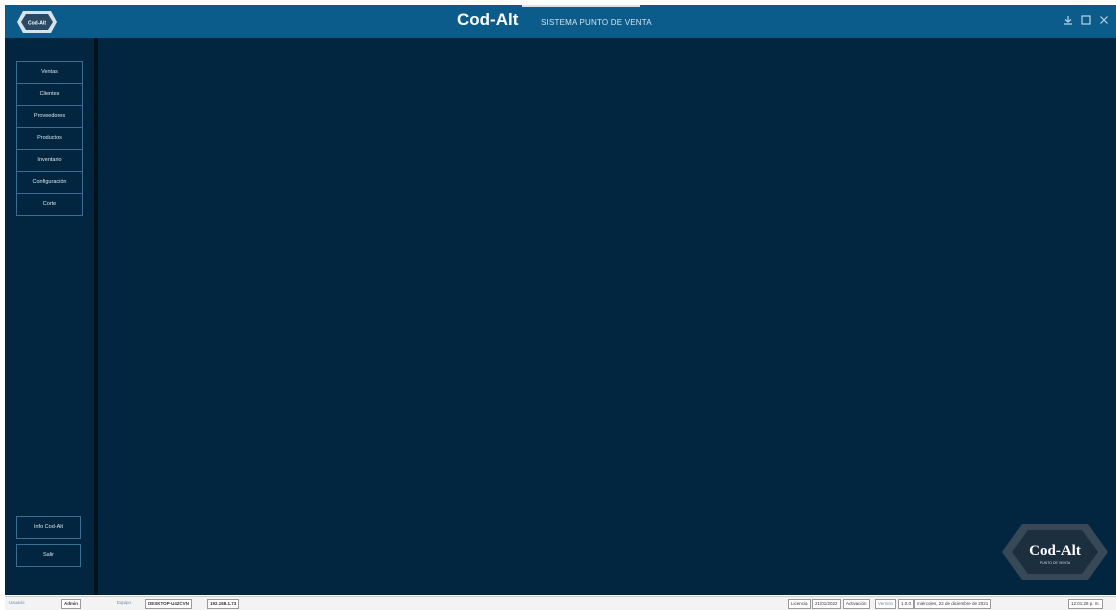 This screenshot has width=1116, height=610. What do you see at coordinates (49, 183) in the screenshot?
I see `sidebar-item-configuracion: Configuración` at bounding box center [49, 183].